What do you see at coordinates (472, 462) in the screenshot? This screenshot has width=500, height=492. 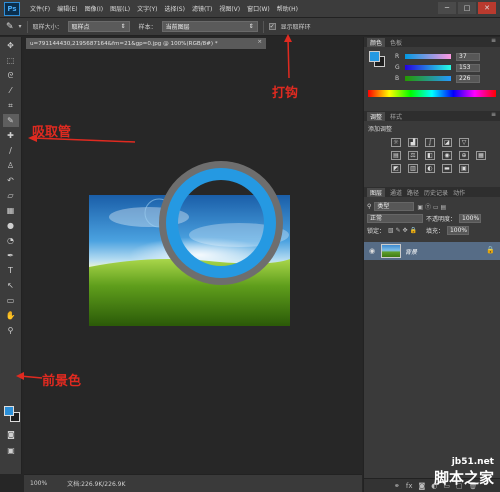 I see `watermark-url: jb51.net` at bounding box center [472, 462].